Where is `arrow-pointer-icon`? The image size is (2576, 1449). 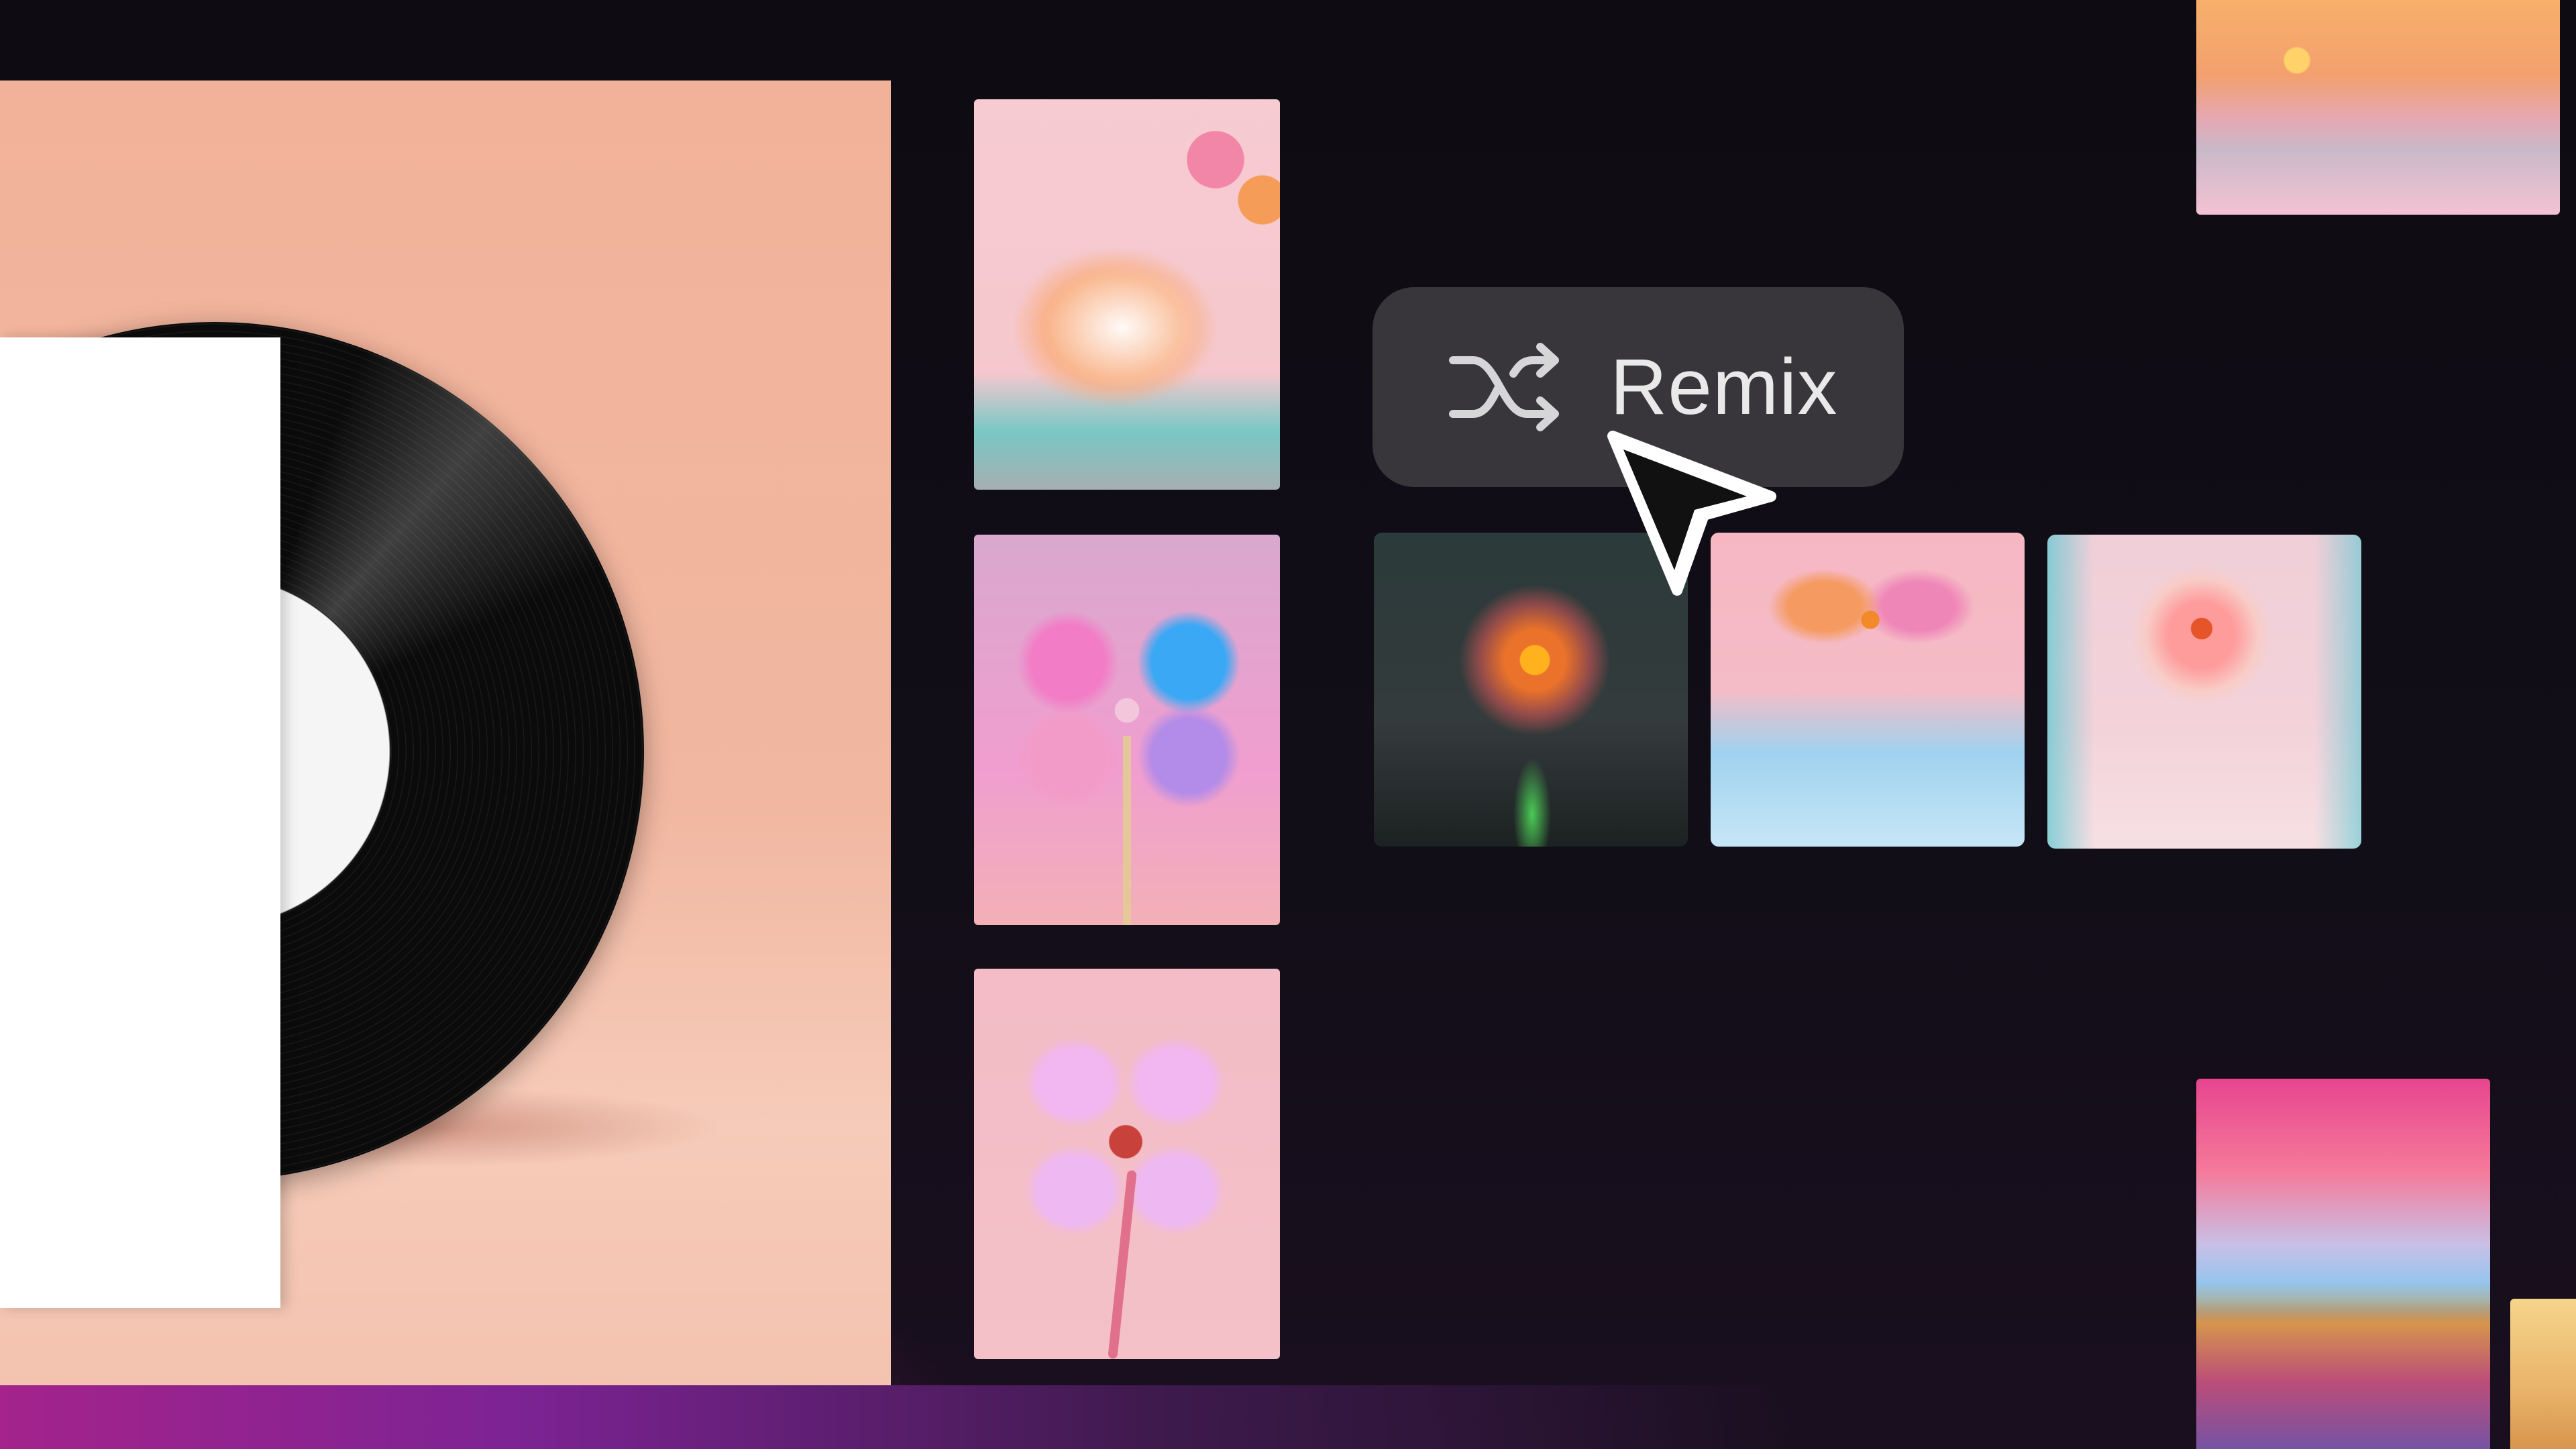
arrow-pointer-icon is located at coordinates (1691, 513).